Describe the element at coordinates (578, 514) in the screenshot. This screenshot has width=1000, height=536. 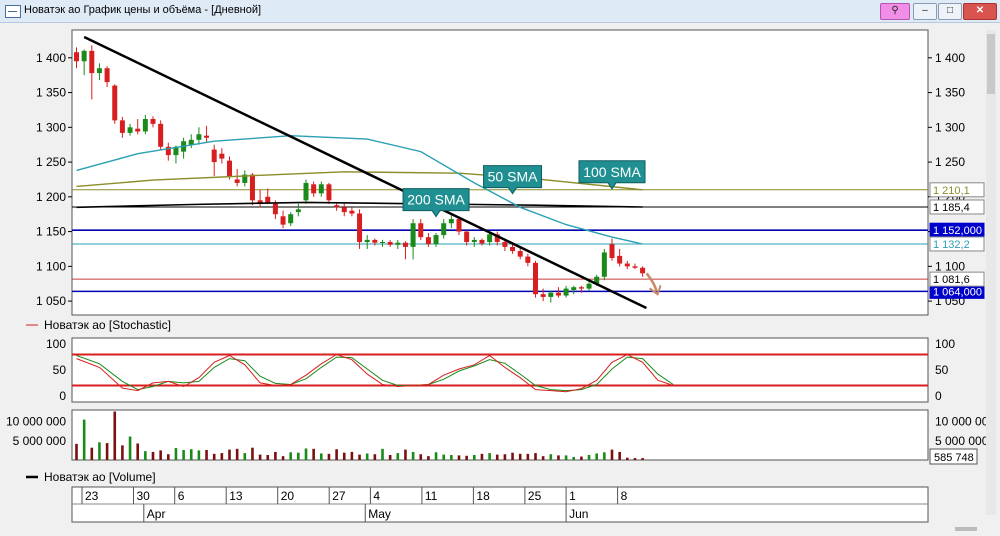
I see `x-month-label: Jun` at that location.